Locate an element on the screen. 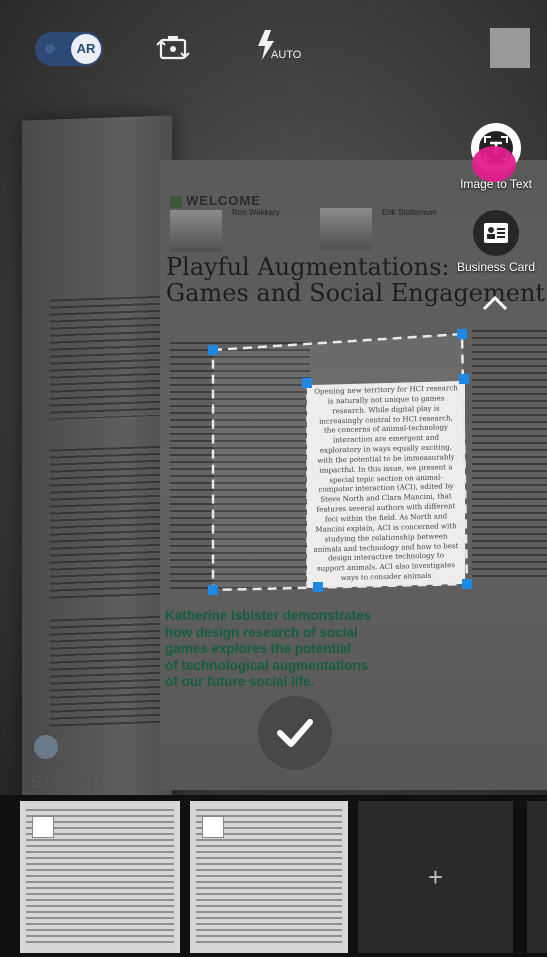 This screenshot has height=957, width=547. ar-toggle-label: AR is located at coordinates (86, 49).